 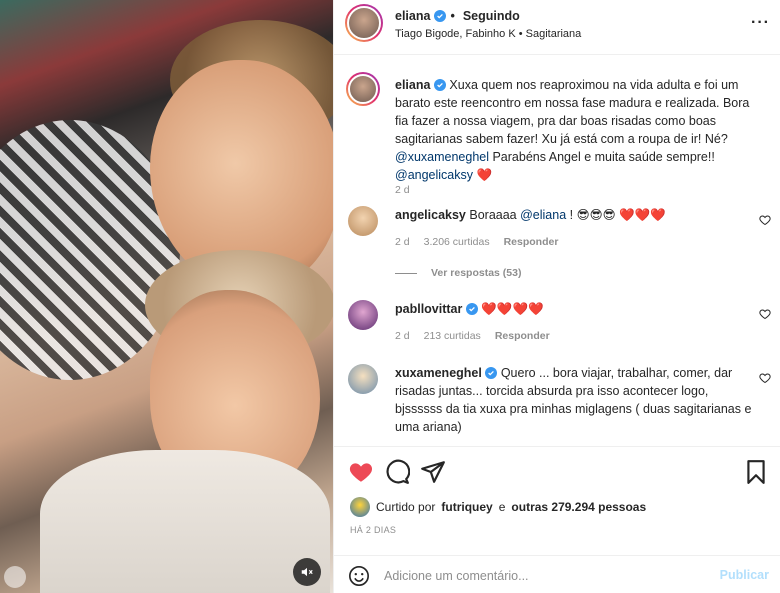 I want to click on liked-by-others: outras 279.294 pessoas, so click(x=578, y=507).